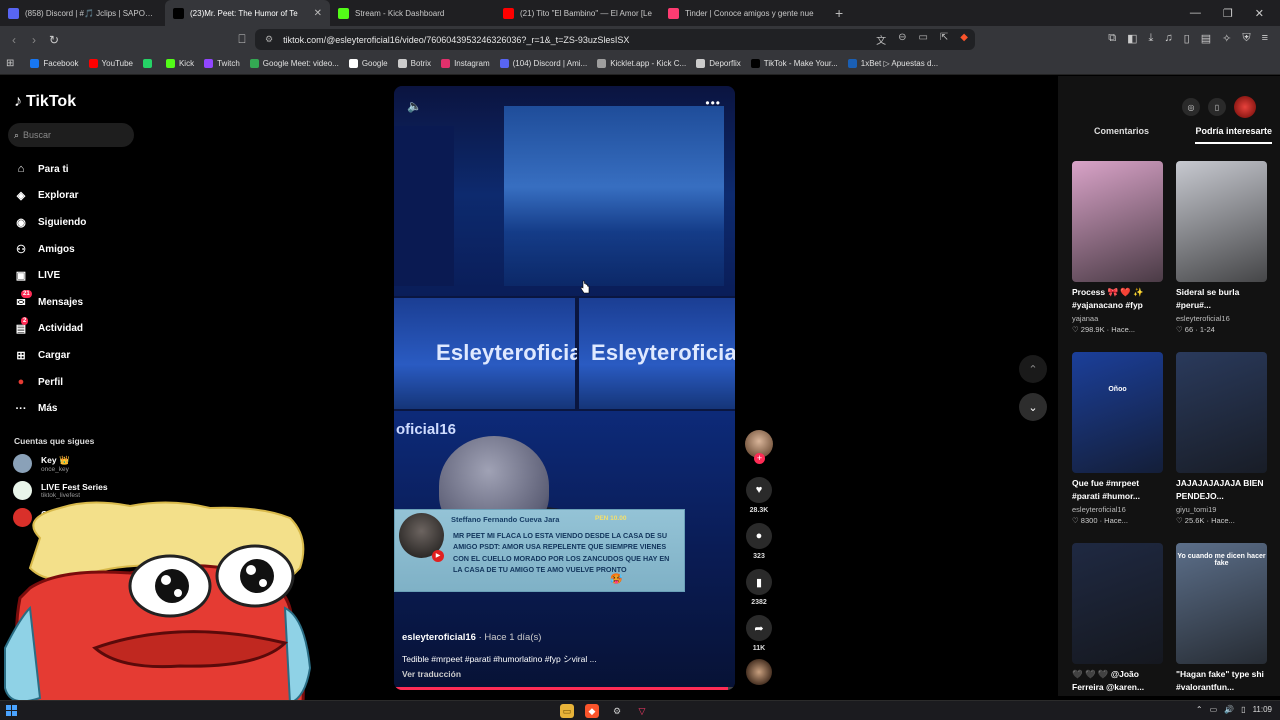 The height and width of the screenshot is (720, 1280). I want to click on card-author: yajanaa, so click(1117, 318).